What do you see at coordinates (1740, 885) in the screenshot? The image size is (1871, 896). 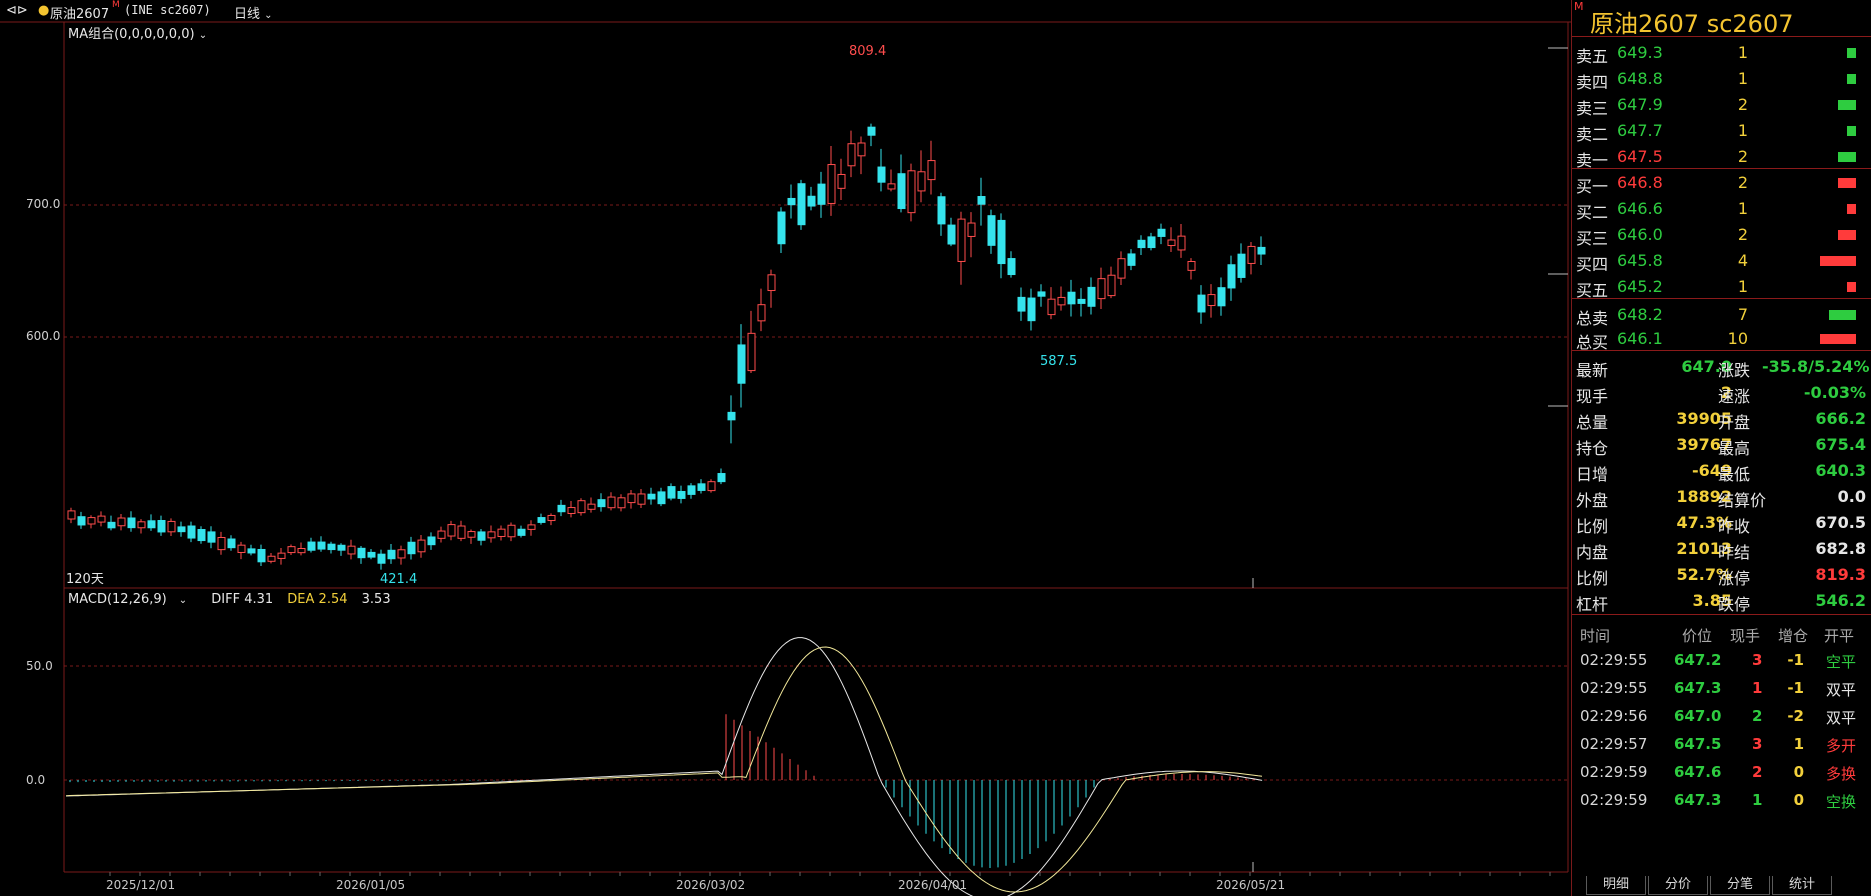 I see `tab-tick: 分笔` at bounding box center [1740, 885].